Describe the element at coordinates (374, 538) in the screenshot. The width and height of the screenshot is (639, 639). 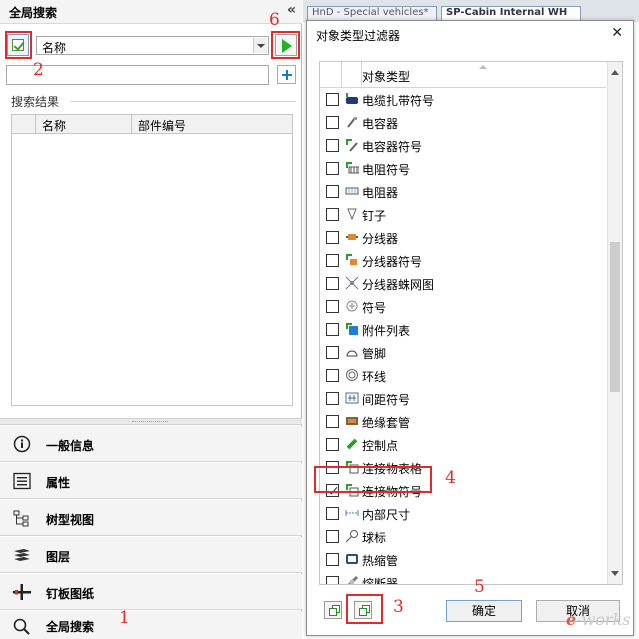
I see `row-label: 球标` at that location.